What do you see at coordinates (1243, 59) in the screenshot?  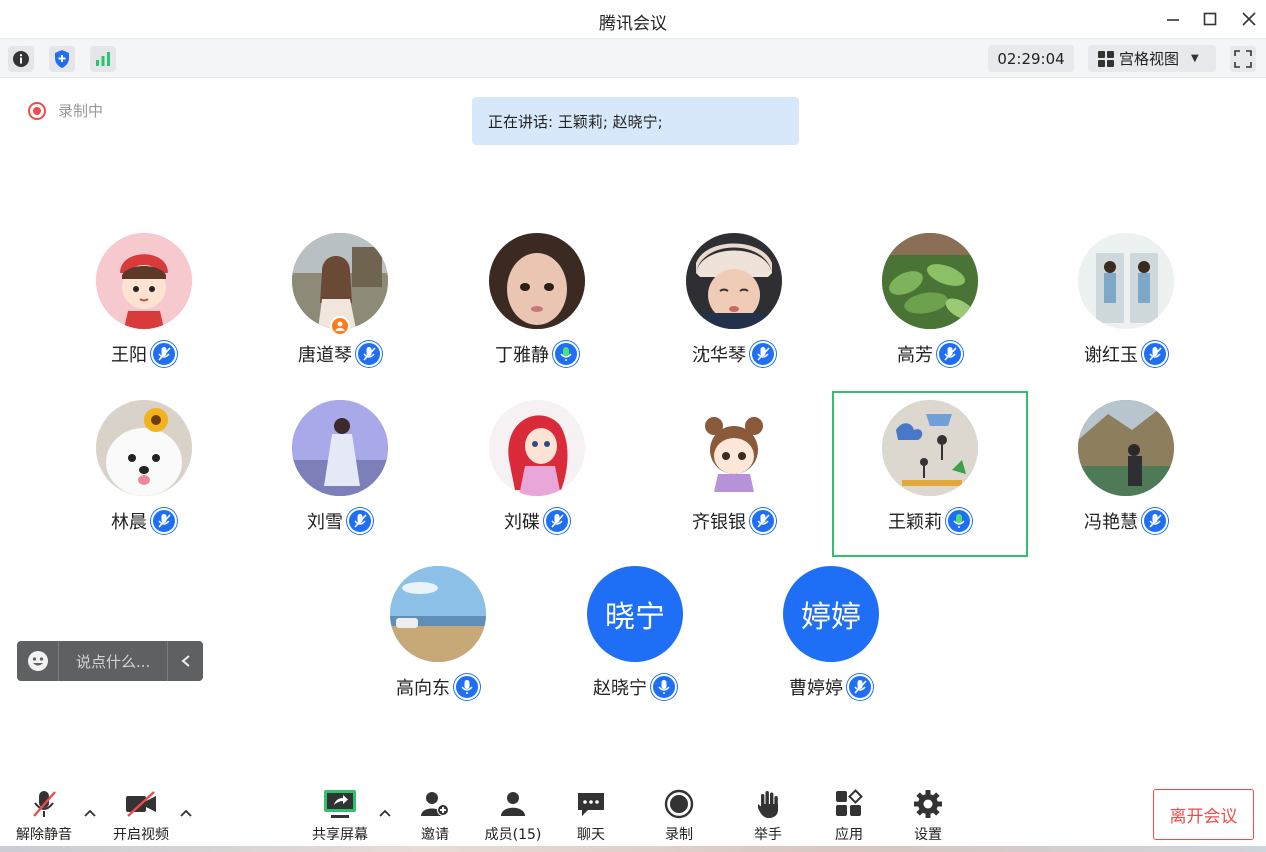 I see `fullscreen-button` at bounding box center [1243, 59].